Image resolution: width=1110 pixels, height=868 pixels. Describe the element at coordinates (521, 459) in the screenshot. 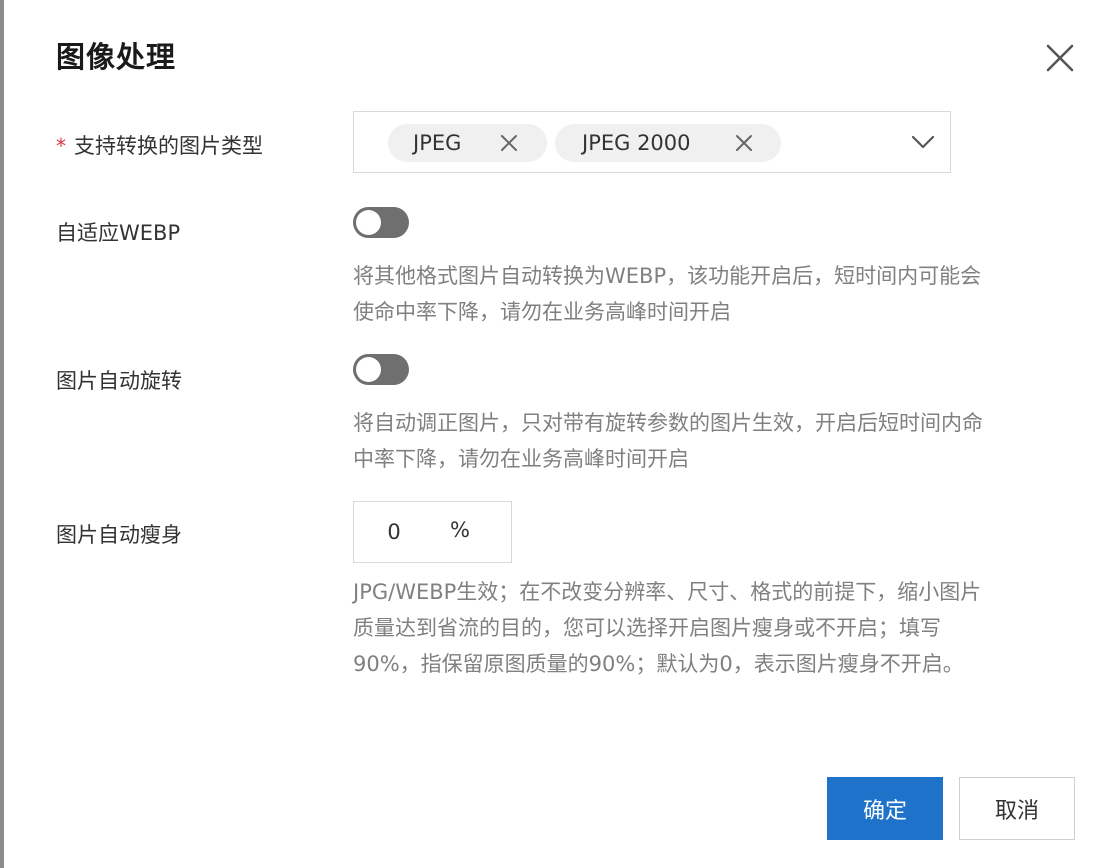

I see `help-line: 中率下降，请勿在业务高峰时间开启` at that location.